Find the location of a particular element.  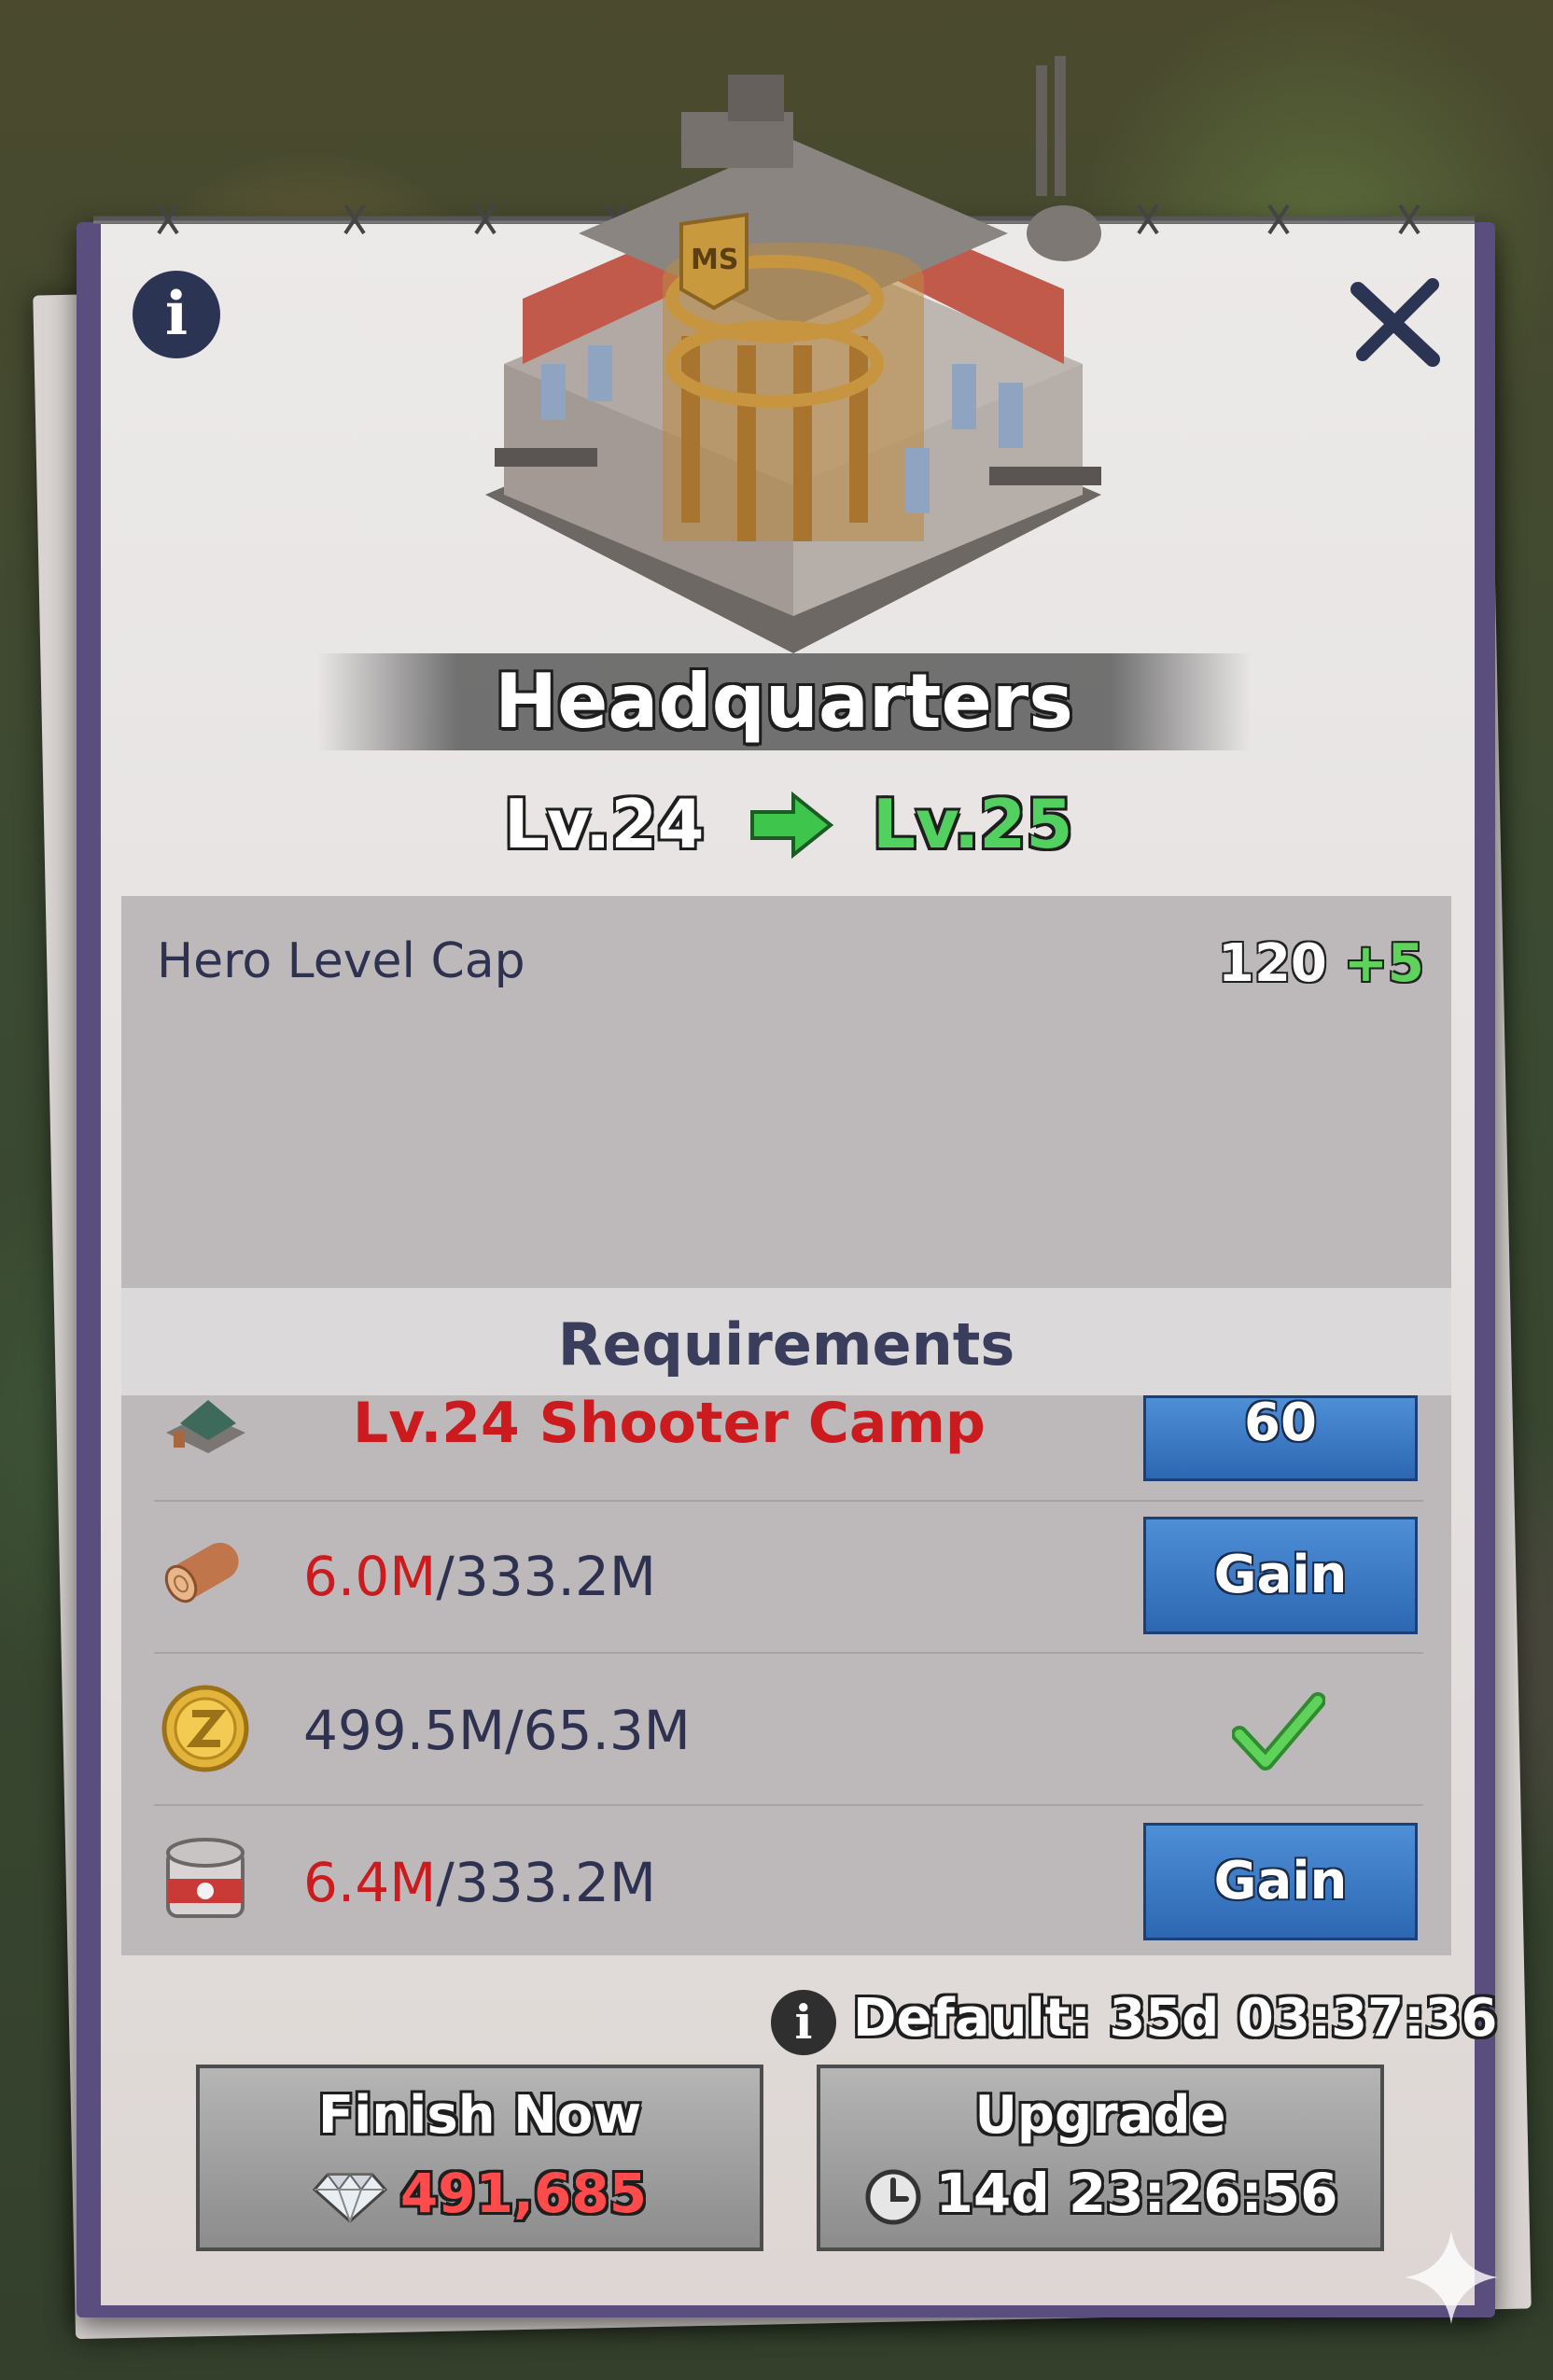

next-level: Lv.25 is located at coordinates (973, 824).